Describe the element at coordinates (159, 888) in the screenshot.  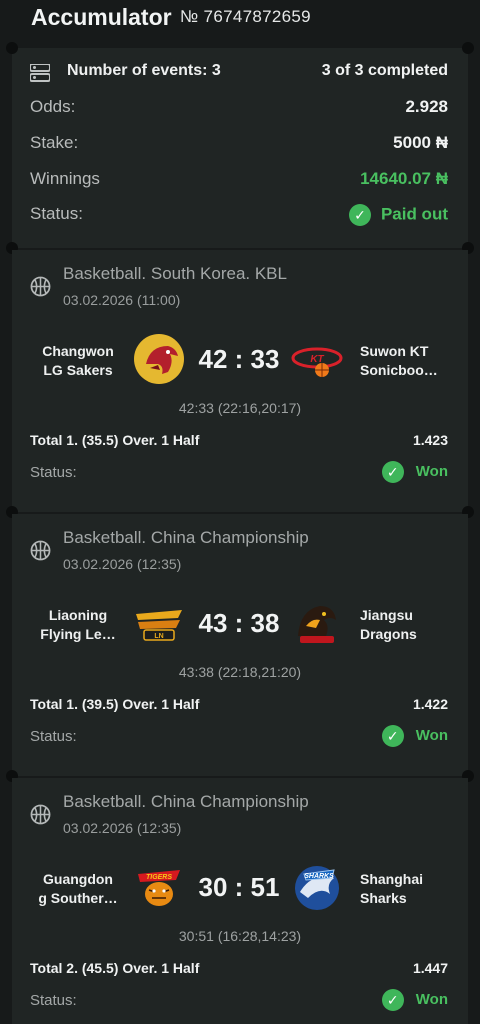
I see `southern-tigers-logo-icon: TIGERS` at that location.